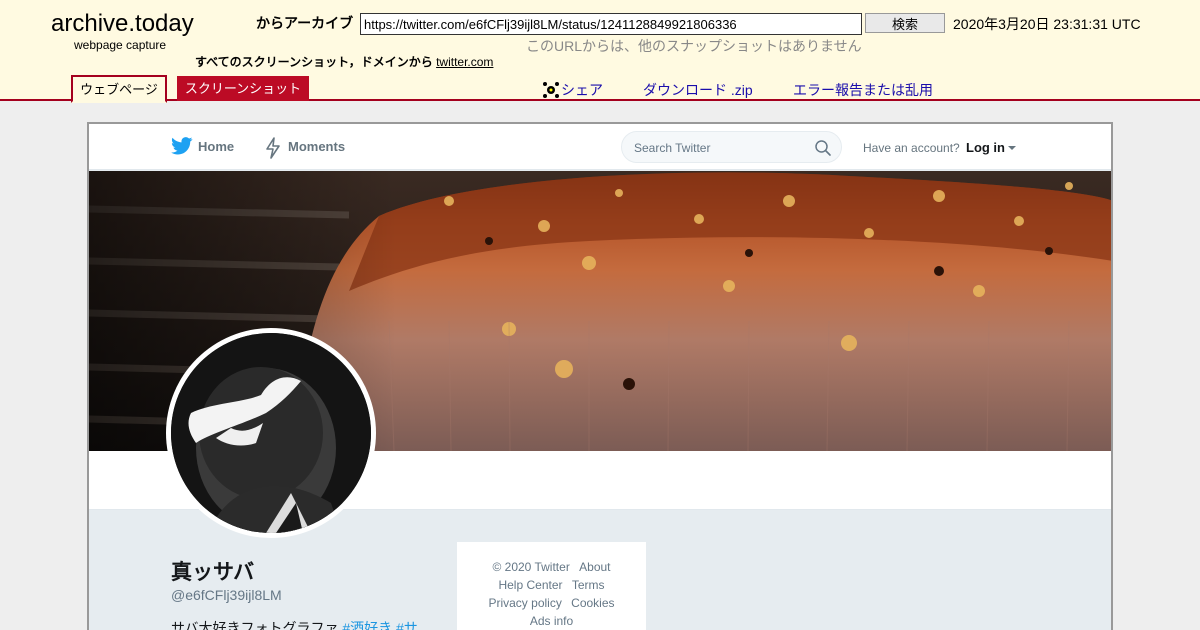 Image resolution: width=1200 pixels, height=630 pixels. Describe the element at coordinates (592, 603) in the screenshot. I see `footer-cookies-link: Cookies` at that location.